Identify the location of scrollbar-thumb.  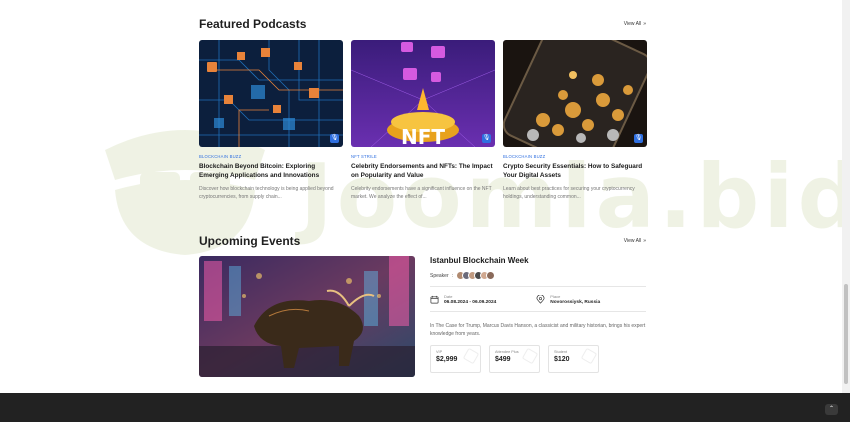
(846, 334).